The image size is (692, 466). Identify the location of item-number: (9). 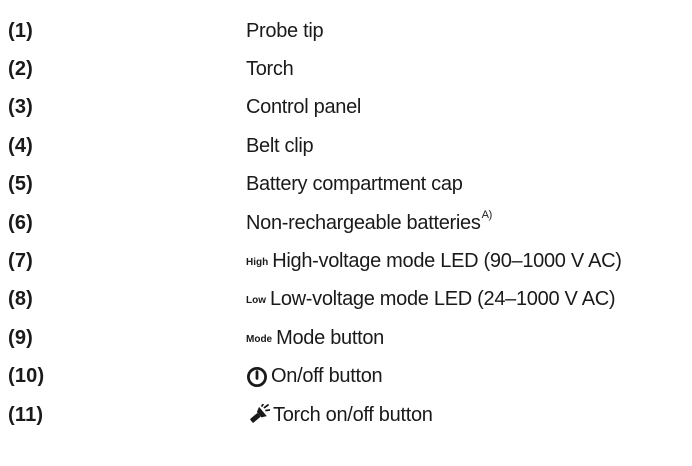
(21, 337).